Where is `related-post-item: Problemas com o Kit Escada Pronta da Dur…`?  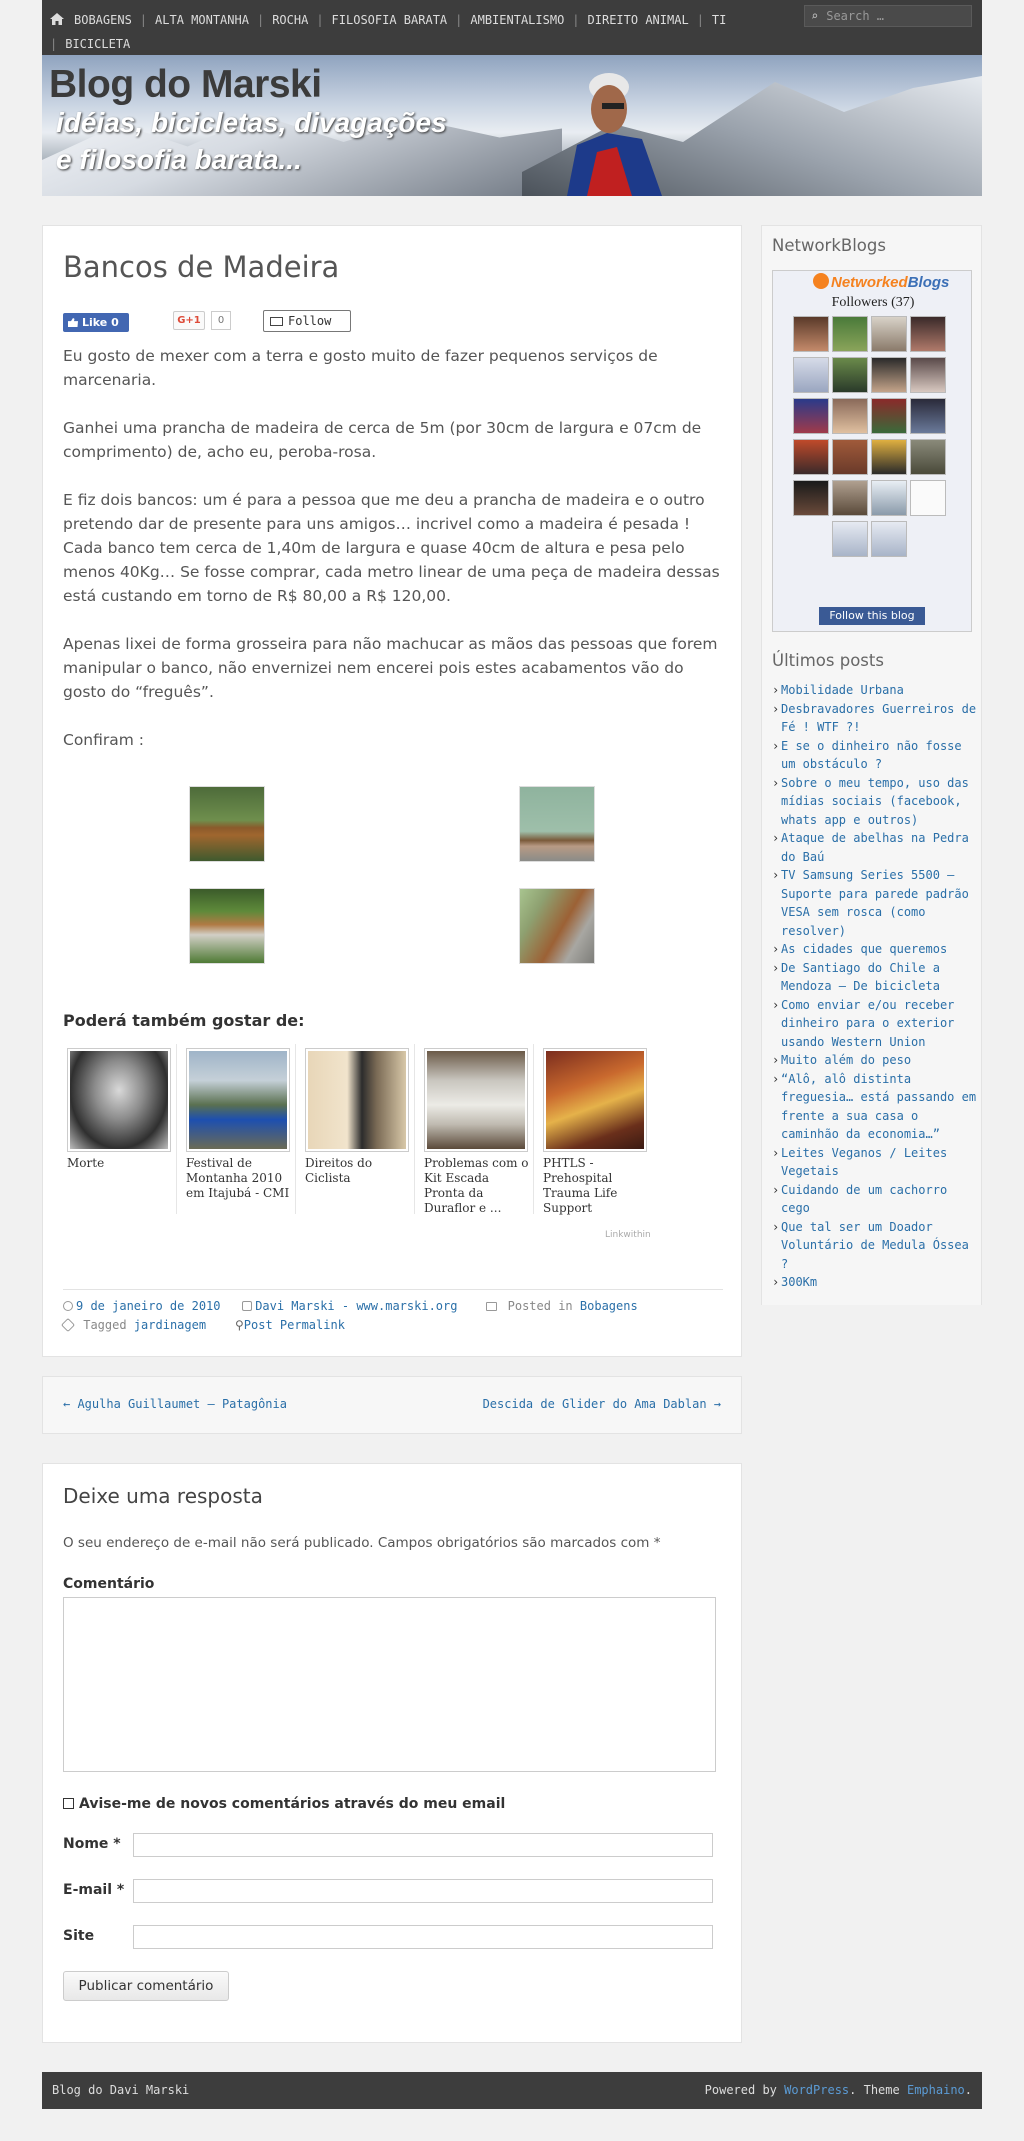
related-post-item: Problemas com o Kit Escada Pronta da Dur… is located at coordinates (477, 1130).